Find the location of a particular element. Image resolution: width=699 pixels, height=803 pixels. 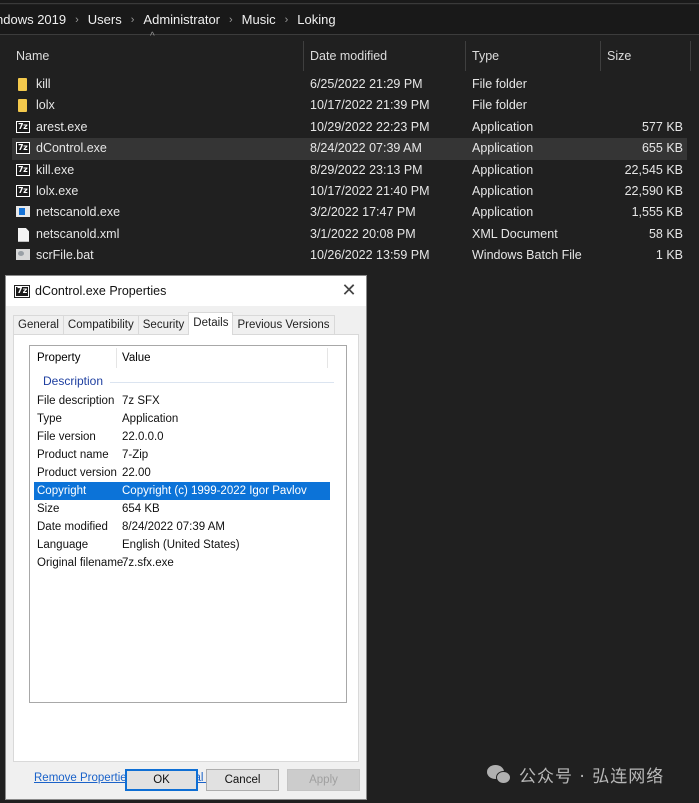

property-name: File description is located at coordinates (76, 401).